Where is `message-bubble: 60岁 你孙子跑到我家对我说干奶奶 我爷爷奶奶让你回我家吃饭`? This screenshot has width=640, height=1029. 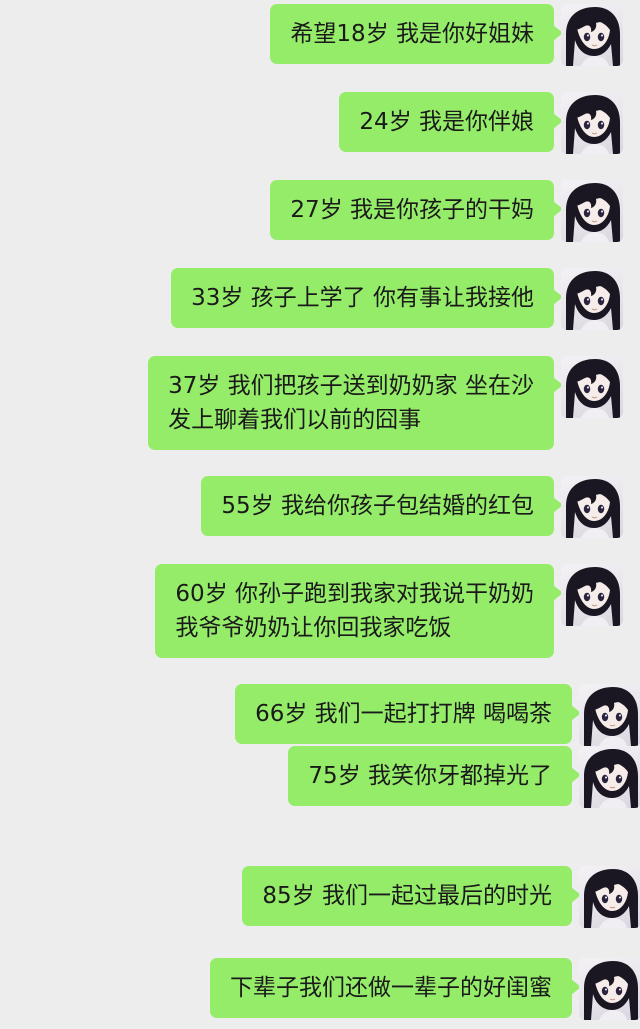
message-bubble: 60岁 你孙子跑到我家对我说干奶奶 我爷爷奶奶让你回我家吃饭 is located at coordinates (359, 611).